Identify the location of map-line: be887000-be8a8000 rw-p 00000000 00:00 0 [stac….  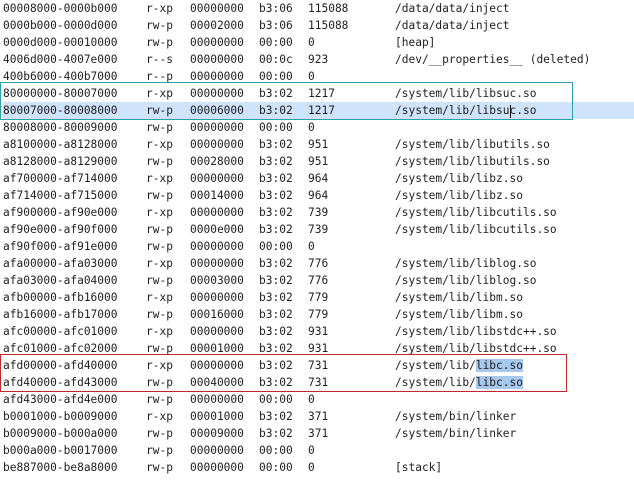
(318, 467).